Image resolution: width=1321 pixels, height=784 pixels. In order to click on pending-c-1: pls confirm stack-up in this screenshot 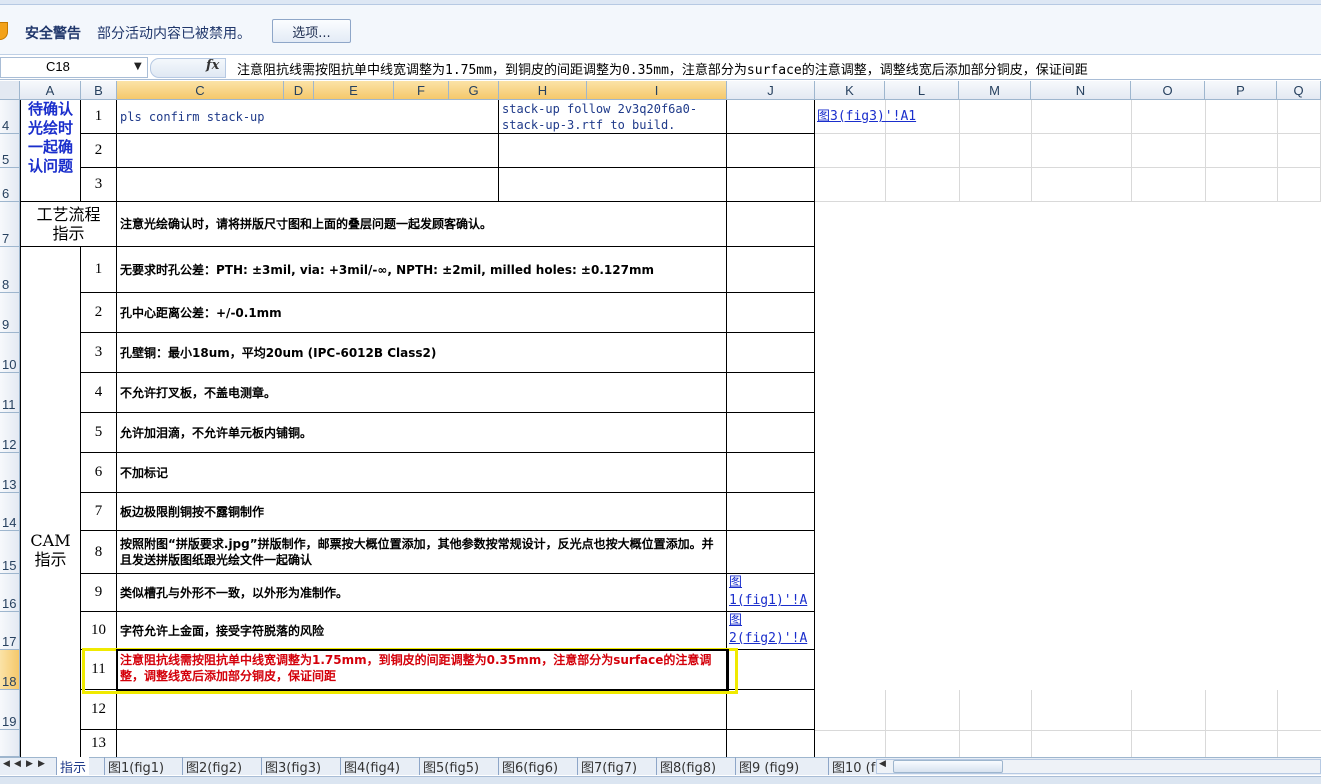, I will do `click(308, 117)`.